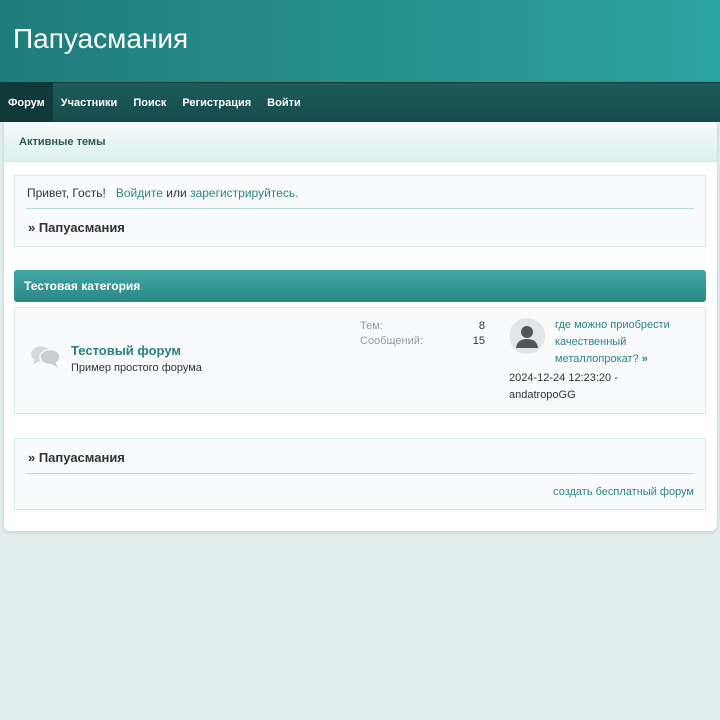 Image resolution: width=720 pixels, height=720 pixels. I want to click on forum-title-link: Тестовый форум, so click(126, 350).